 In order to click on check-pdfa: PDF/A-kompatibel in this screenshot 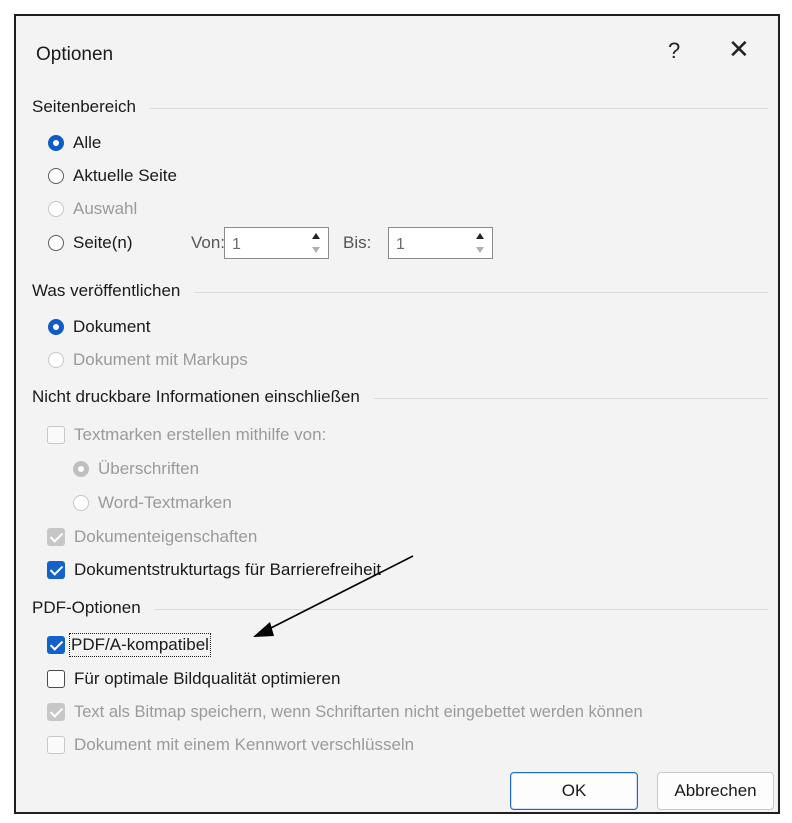, I will do `click(129, 645)`.